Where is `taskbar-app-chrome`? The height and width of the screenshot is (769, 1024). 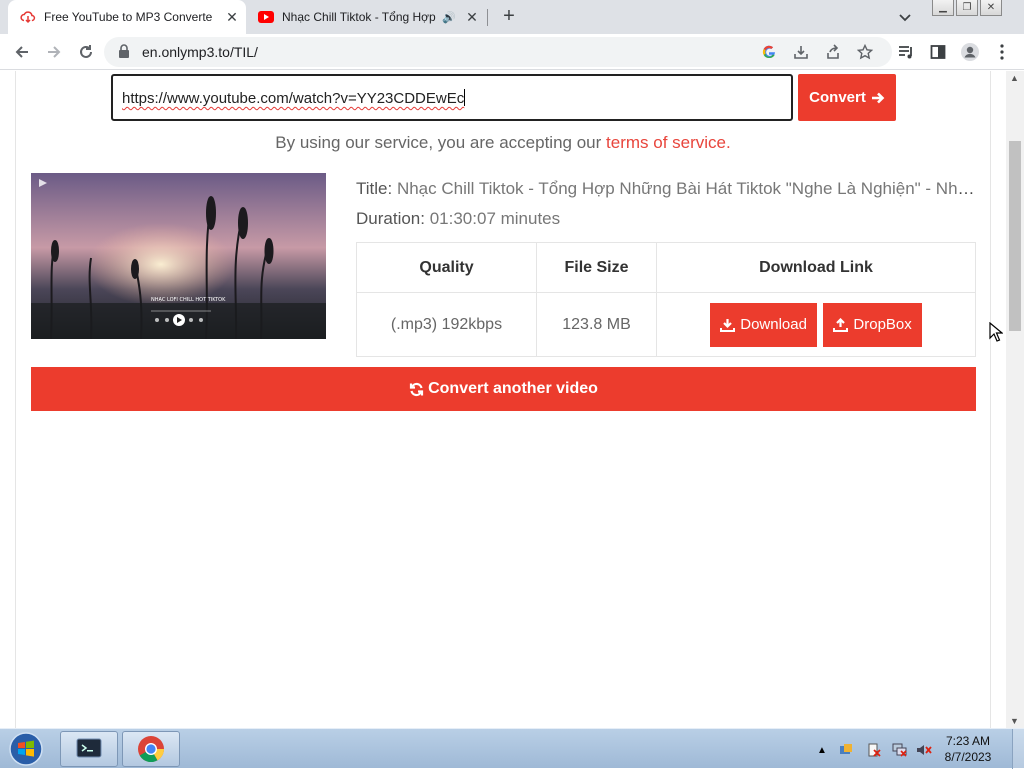 taskbar-app-chrome is located at coordinates (151, 749).